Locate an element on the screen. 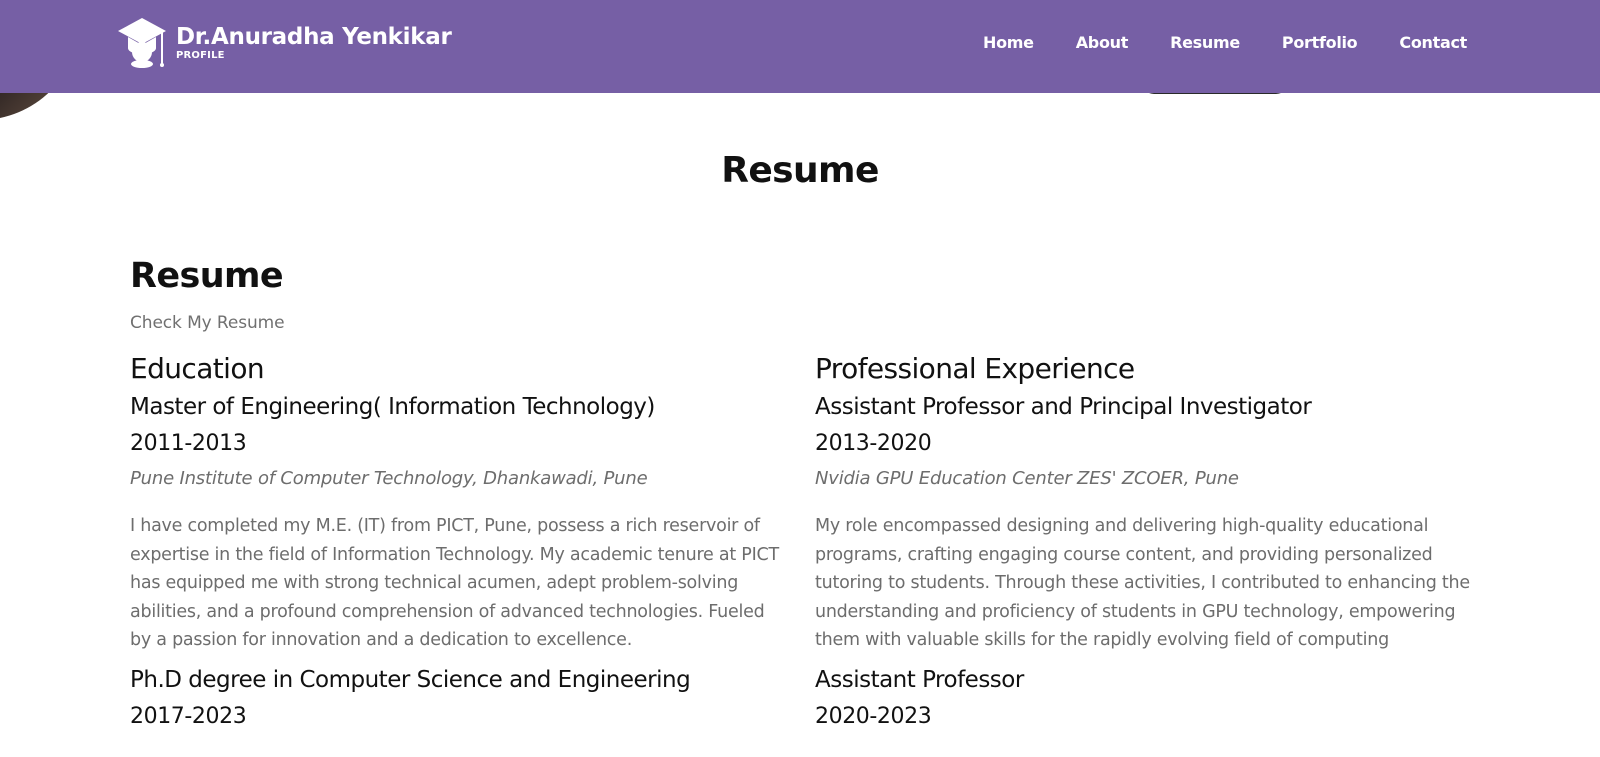 The height and width of the screenshot is (757, 1600). experience-item: Assistant Professor 2020-2023 is located at coordinates (1145, 704).